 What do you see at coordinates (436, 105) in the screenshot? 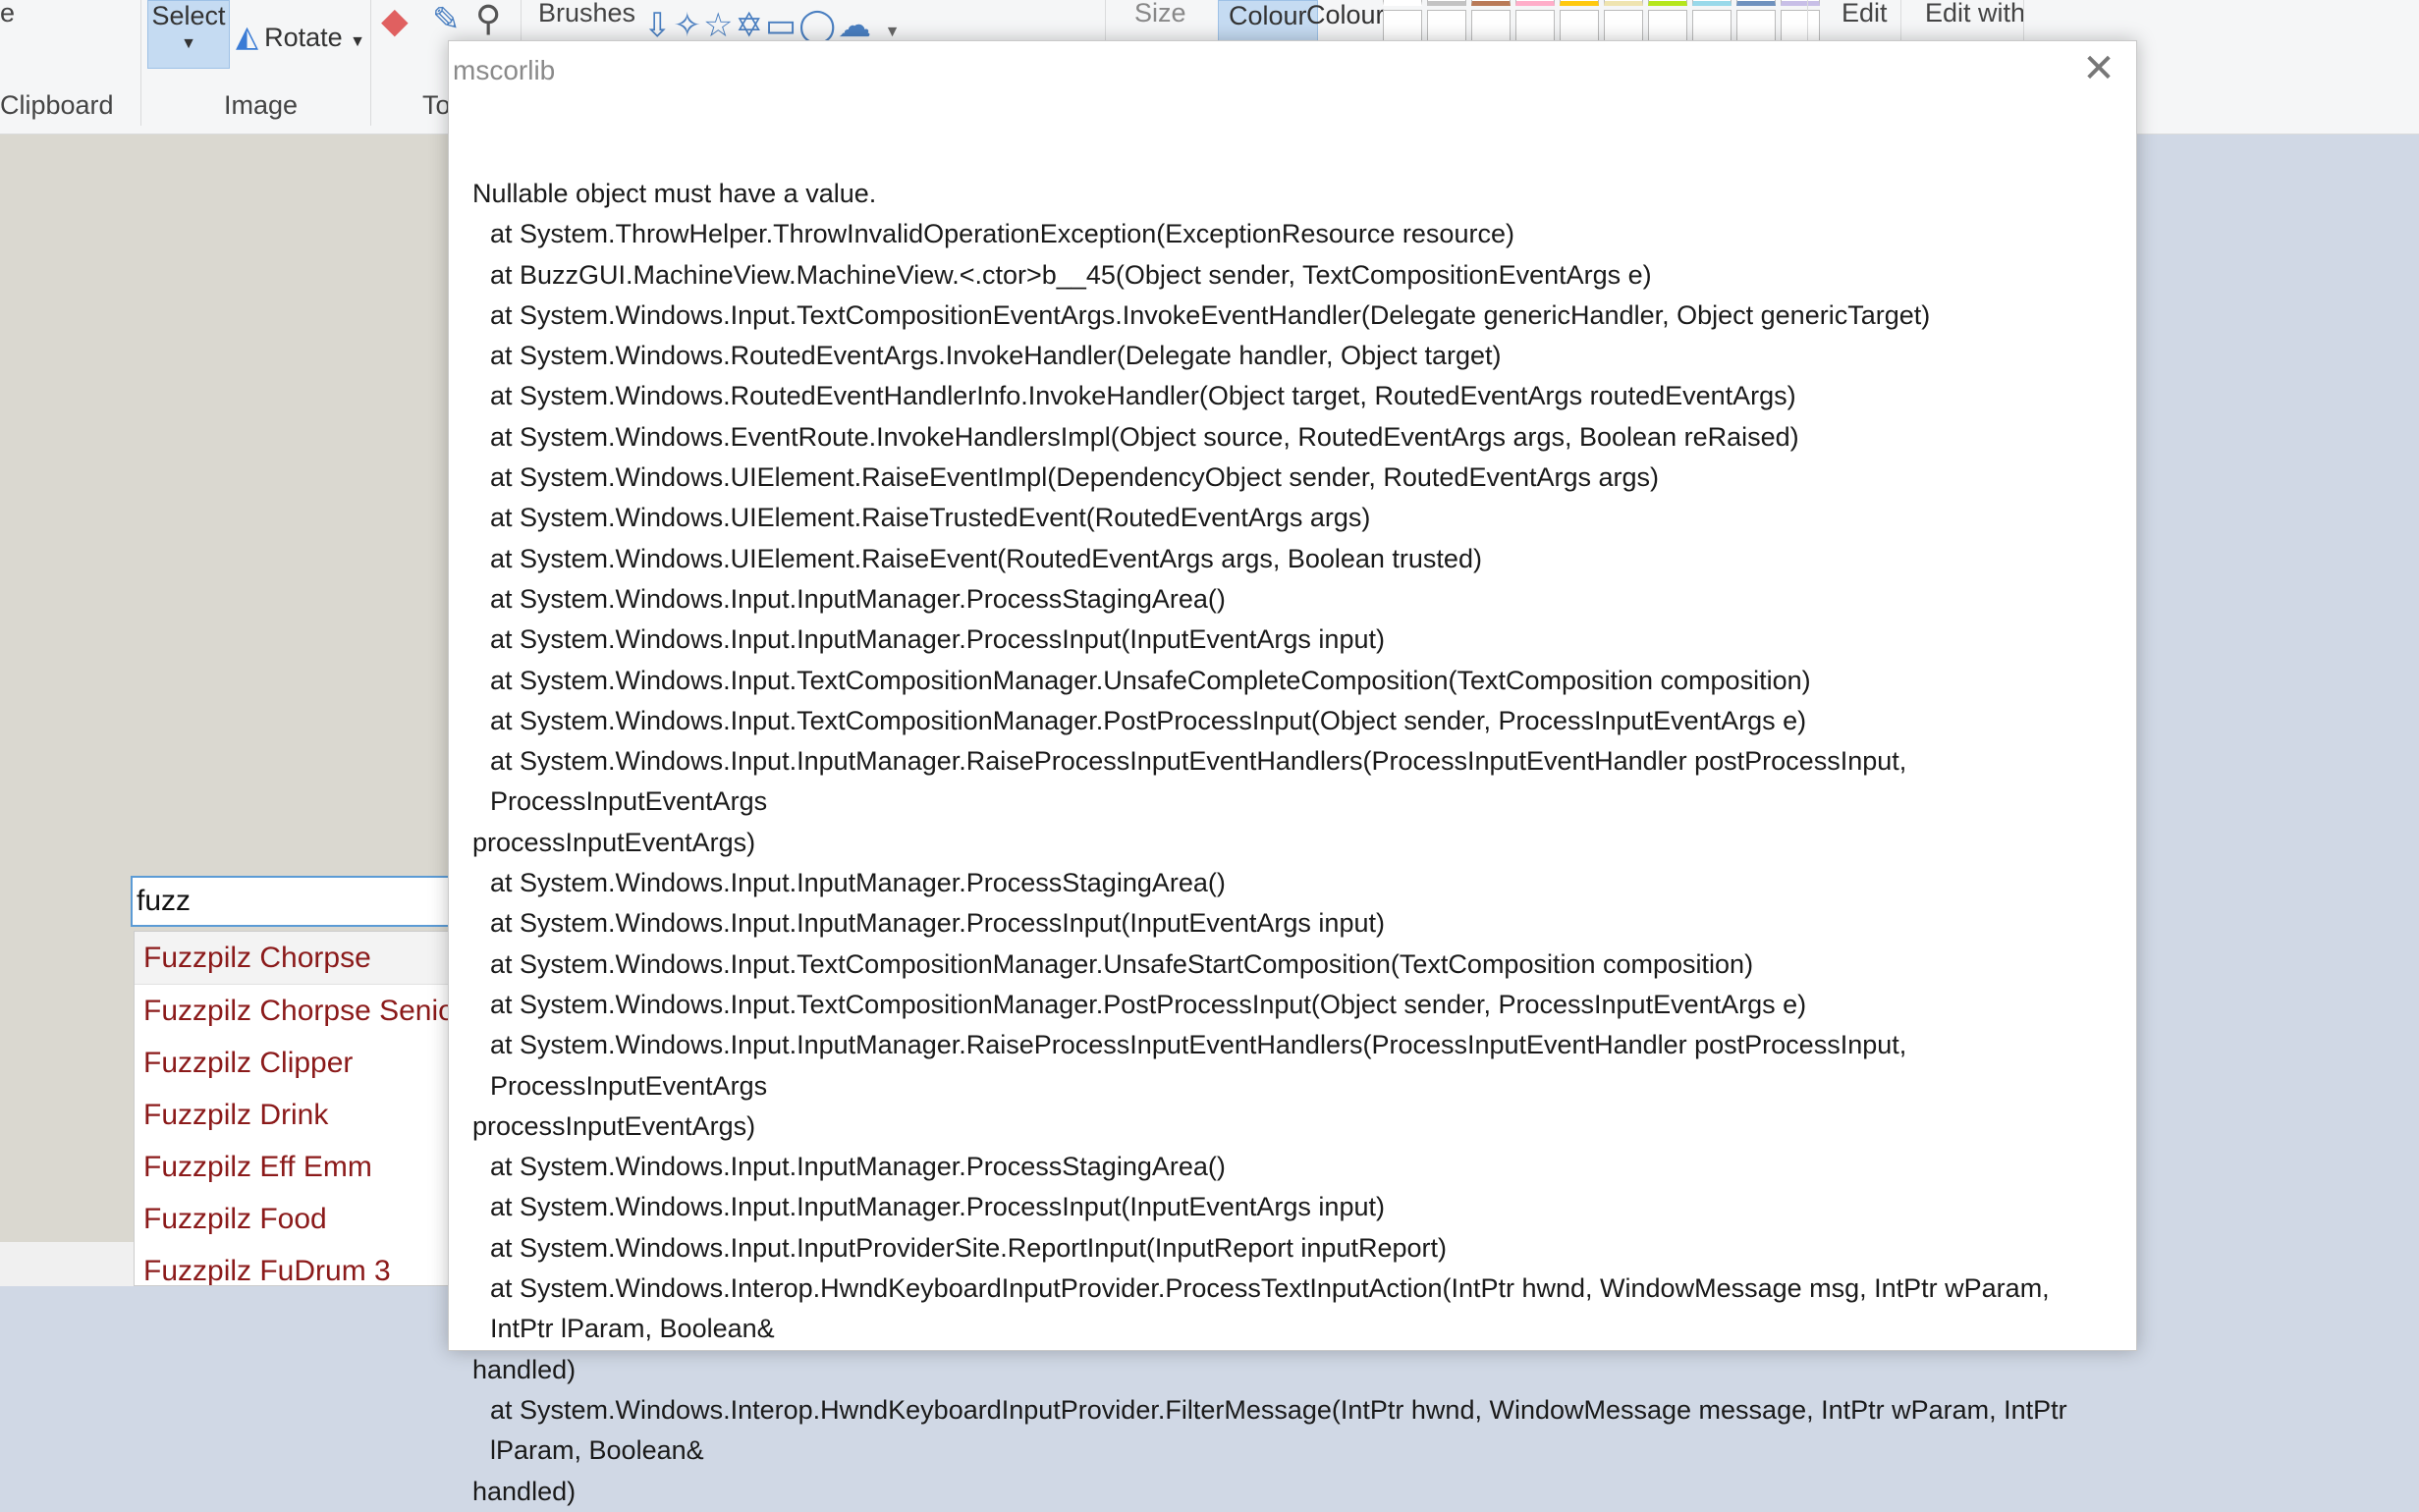
I see `tools-partial-label: To` at bounding box center [436, 105].